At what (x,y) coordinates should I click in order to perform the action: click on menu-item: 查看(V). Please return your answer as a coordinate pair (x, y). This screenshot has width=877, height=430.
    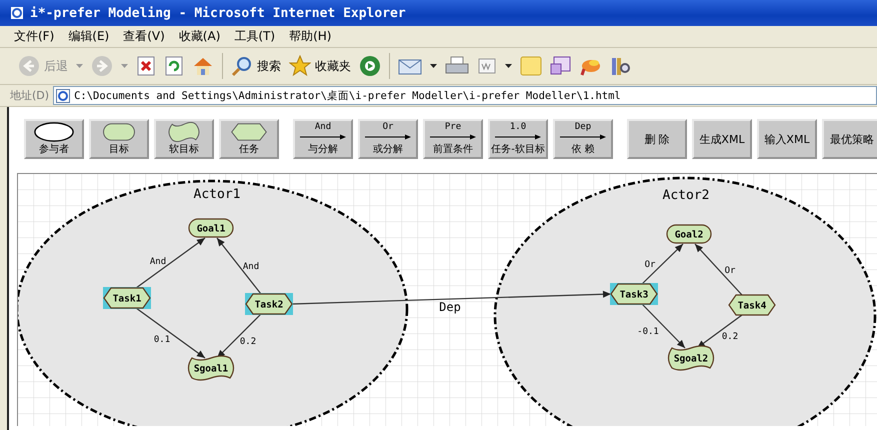
    Looking at the image, I should click on (144, 36).